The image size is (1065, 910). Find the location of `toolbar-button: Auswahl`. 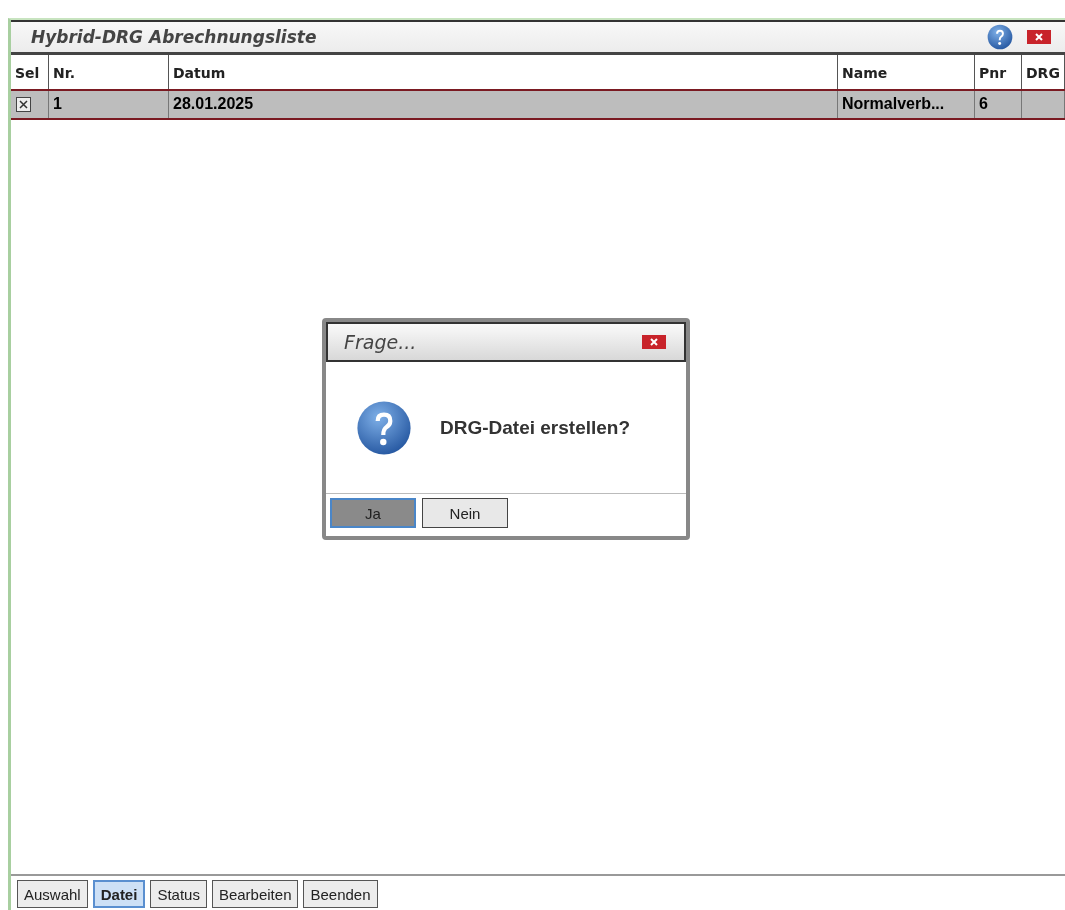

toolbar-button: Auswahl is located at coordinates (52, 894).